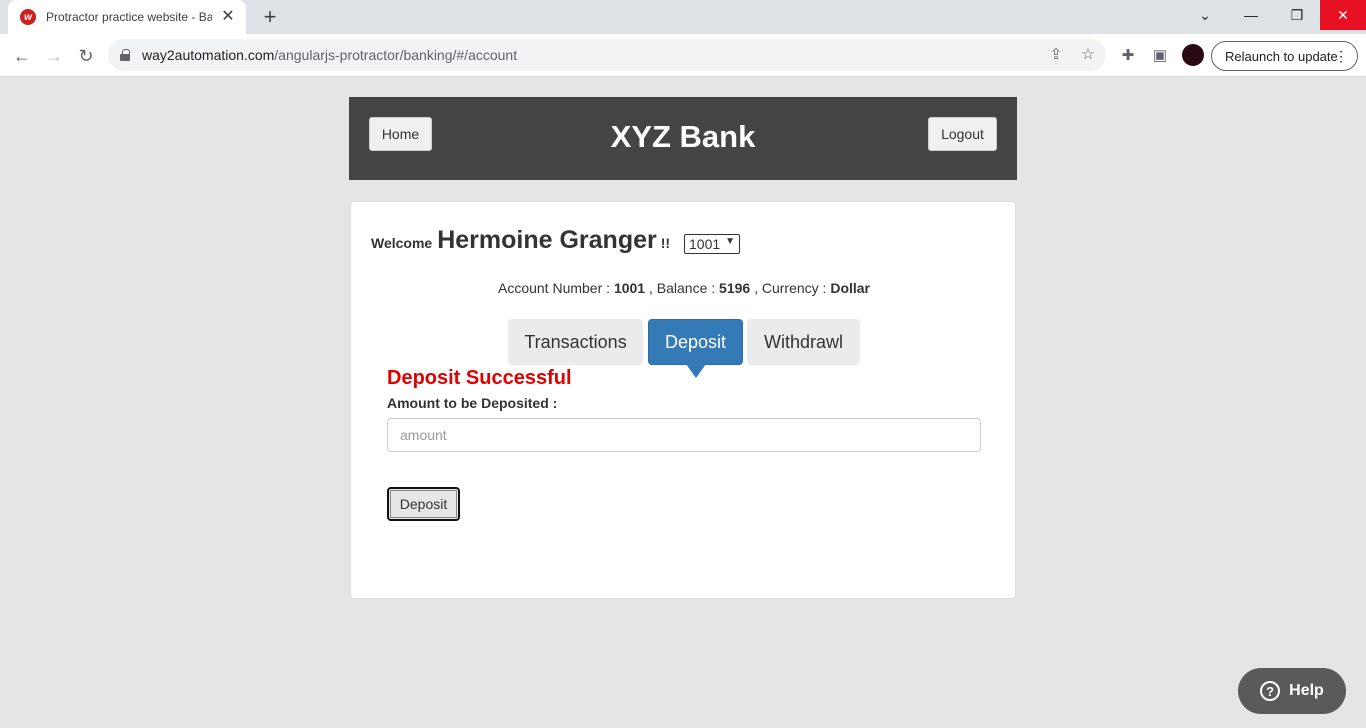 This screenshot has width=1366, height=728. I want to click on window-close-icon: ✕, so click(1343, 15).